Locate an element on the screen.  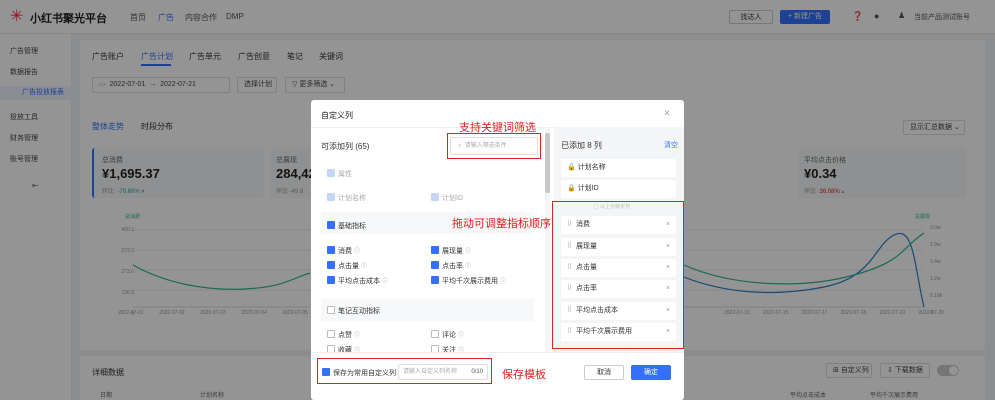
annotation-save-box is located at coordinates (404, 371).